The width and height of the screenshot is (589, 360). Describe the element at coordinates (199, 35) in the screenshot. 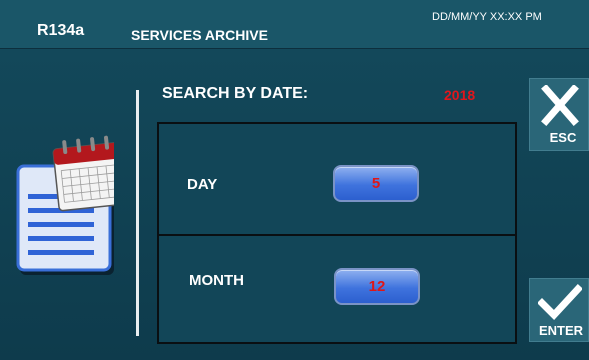

I see `screen-title: SERVICES ARCHIVE` at that location.